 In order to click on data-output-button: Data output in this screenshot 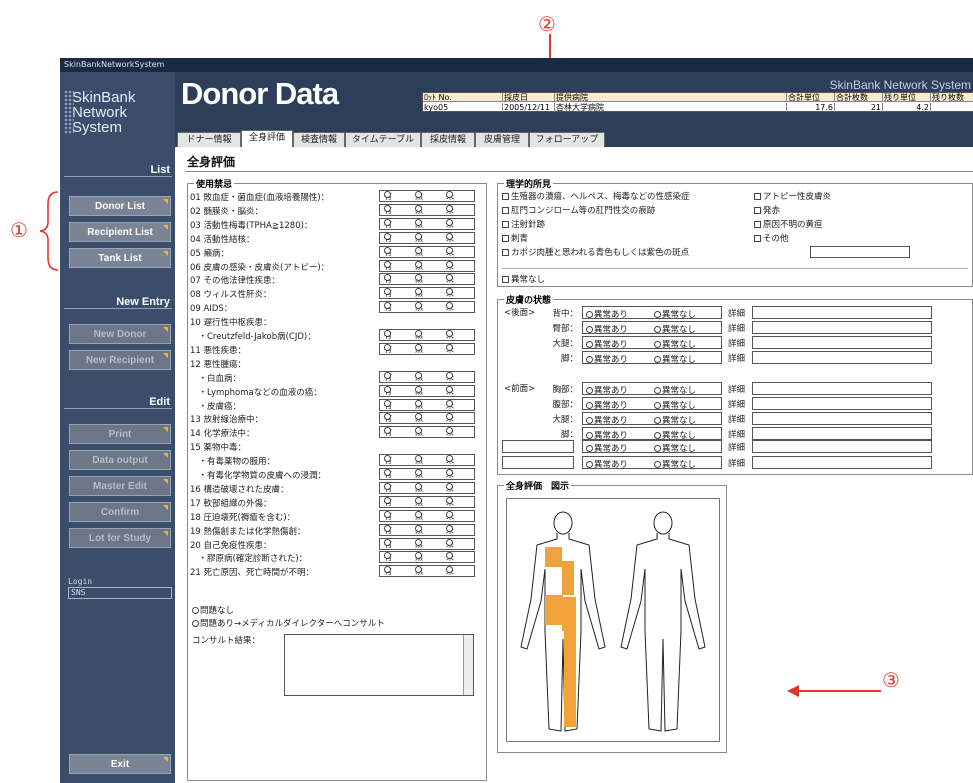, I will do `click(120, 460)`.